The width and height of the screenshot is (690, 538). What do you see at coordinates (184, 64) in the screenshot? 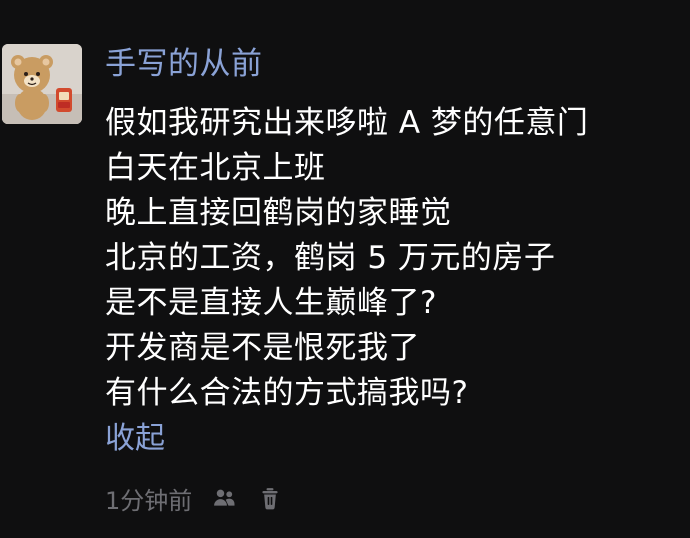
I see `username: 手写的从前` at bounding box center [184, 64].